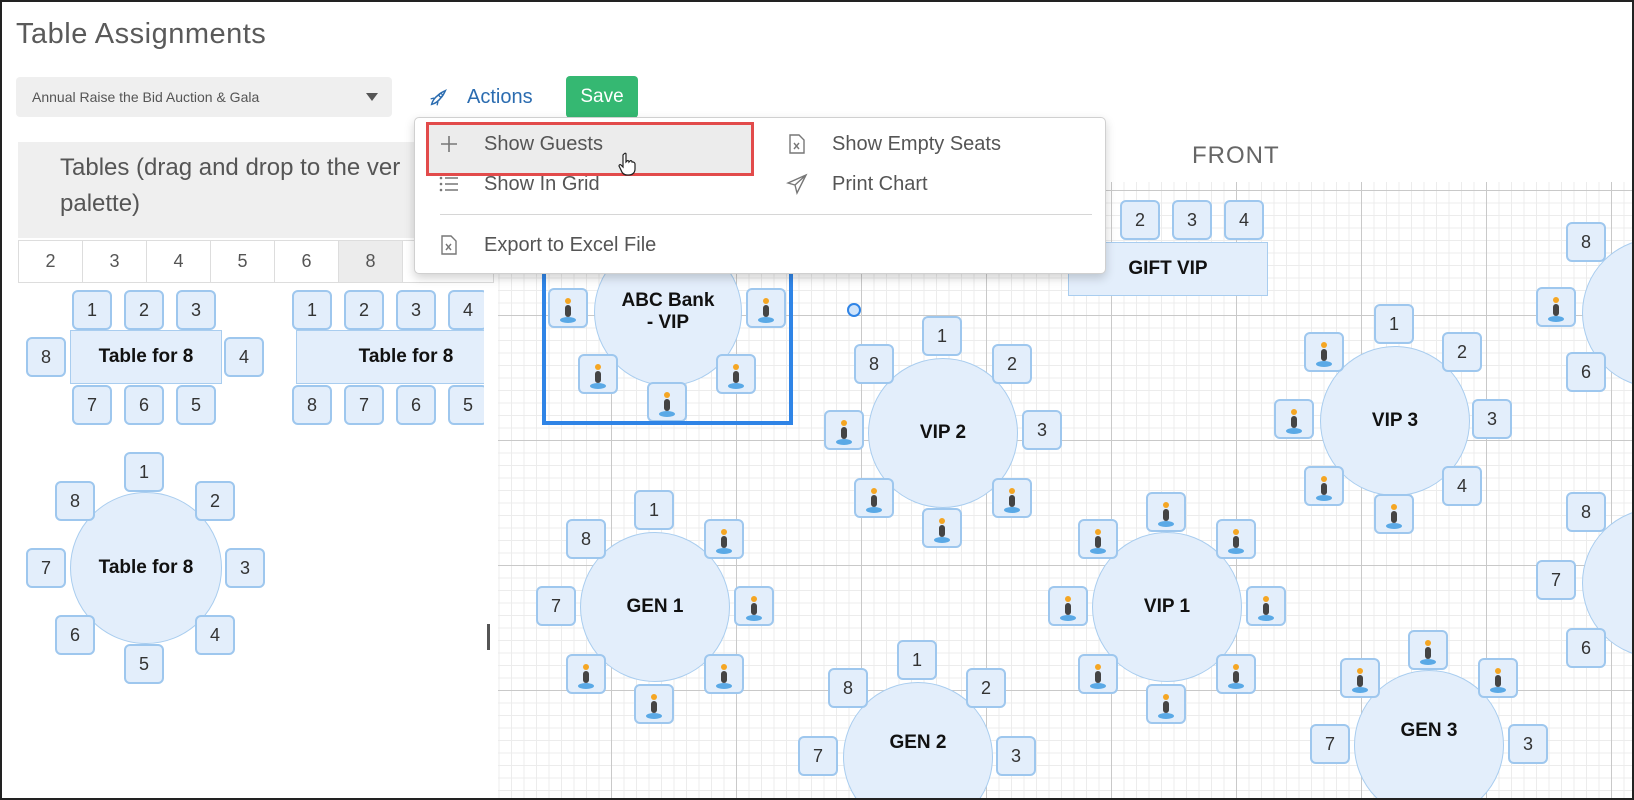  What do you see at coordinates (390, 357) in the screenshot?
I see `table-label: Table for 8` at bounding box center [390, 357].